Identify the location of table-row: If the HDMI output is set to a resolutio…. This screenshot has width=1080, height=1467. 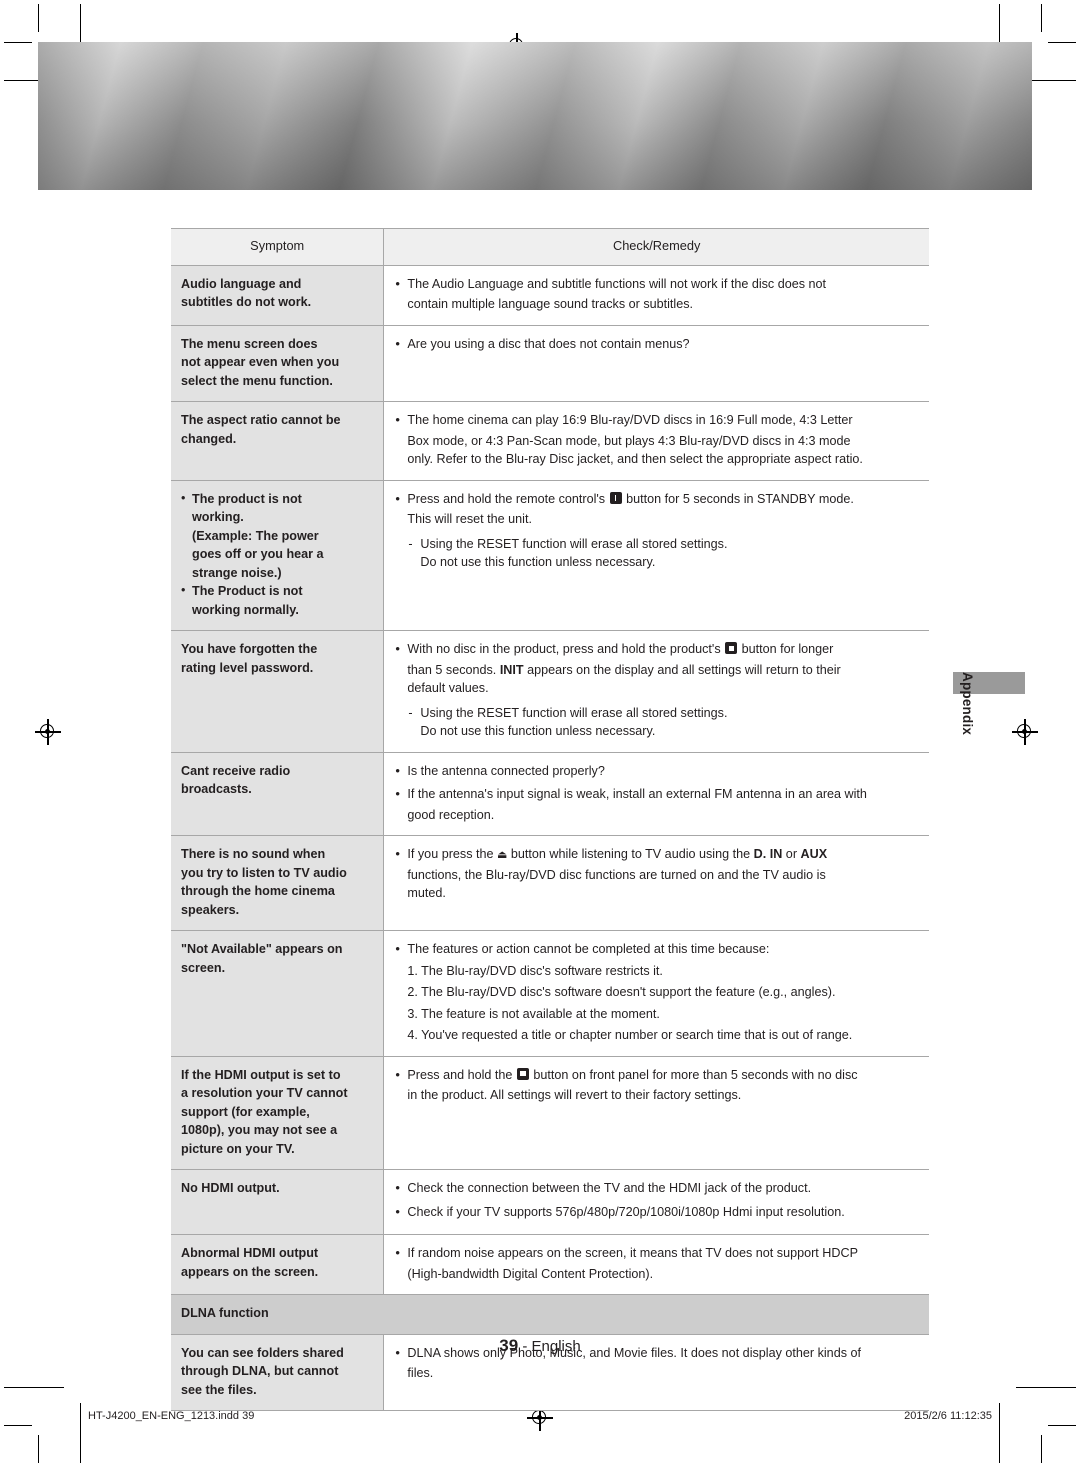
(550, 1113).